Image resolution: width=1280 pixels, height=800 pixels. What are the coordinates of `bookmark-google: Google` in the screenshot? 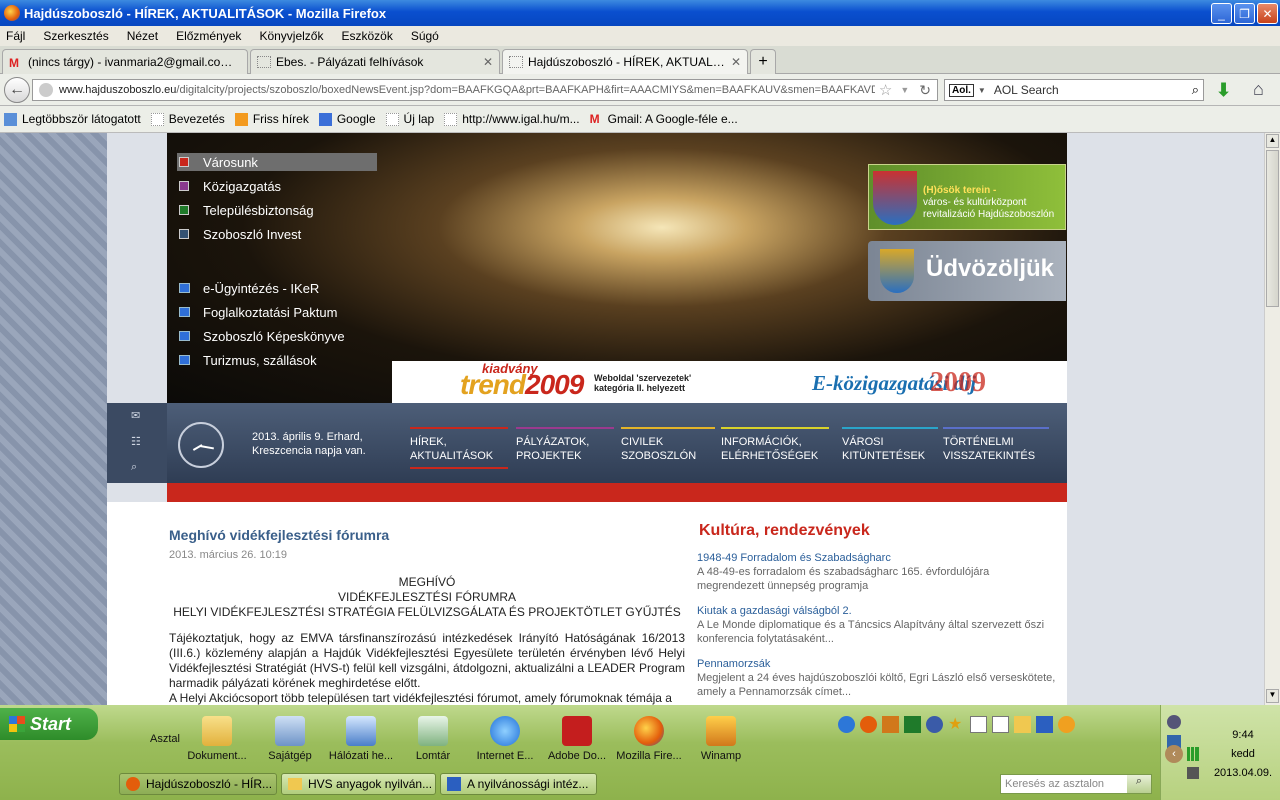 It's located at (347, 119).